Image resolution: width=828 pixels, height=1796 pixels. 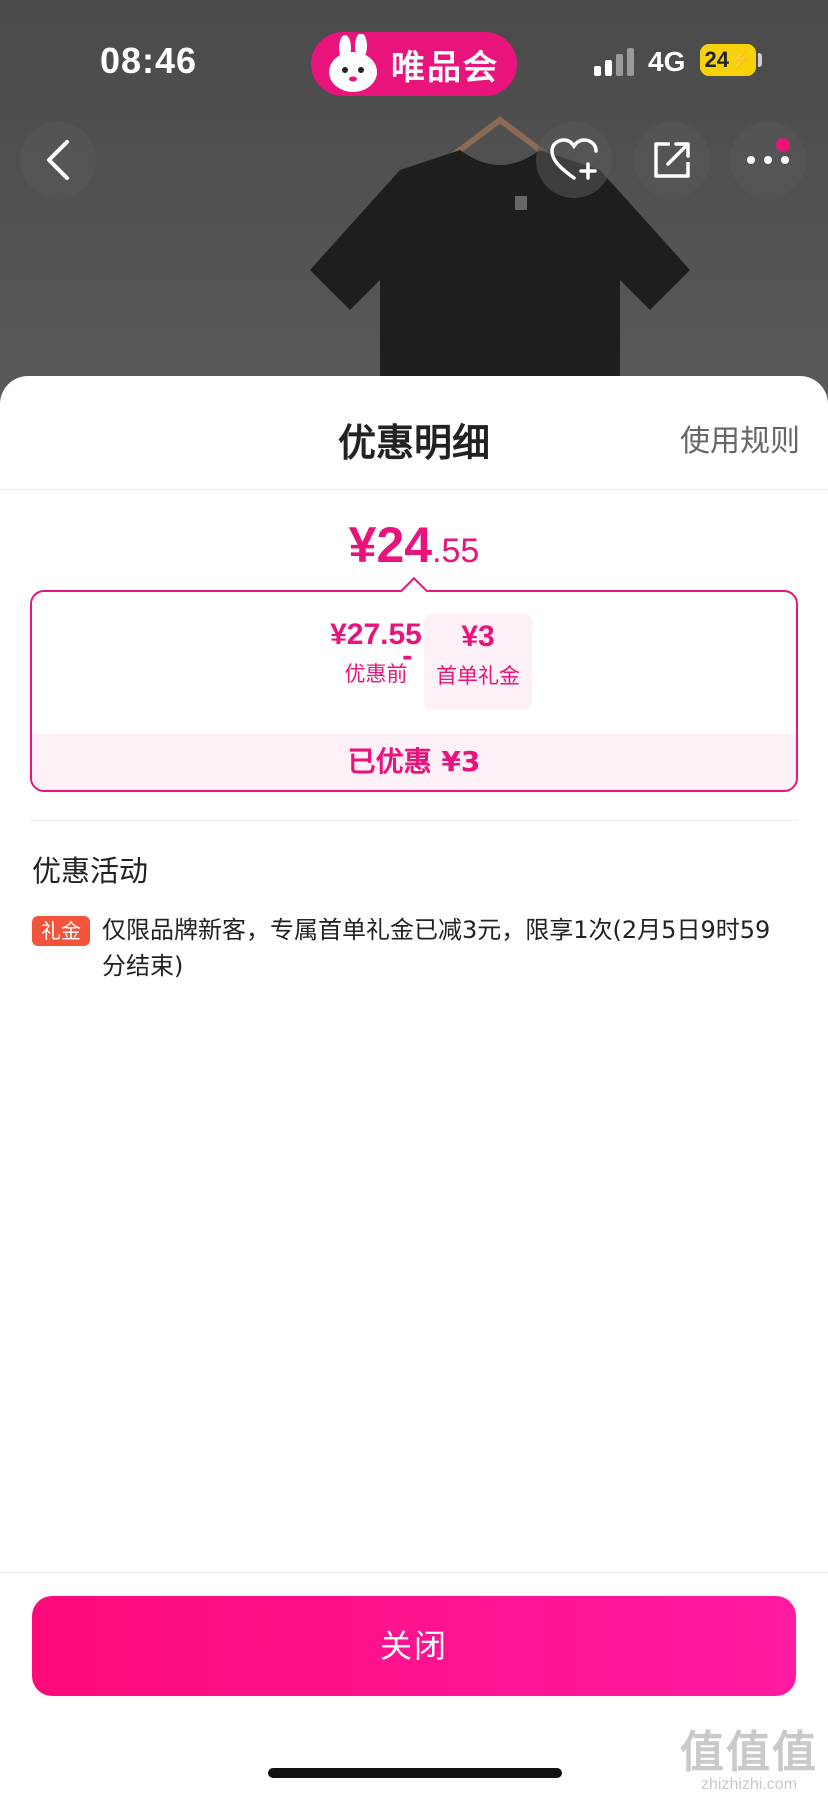 What do you see at coordinates (749, 1752) in the screenshot?
I see `watermark-logo: 值值值` at bounding box center [749, 1752].